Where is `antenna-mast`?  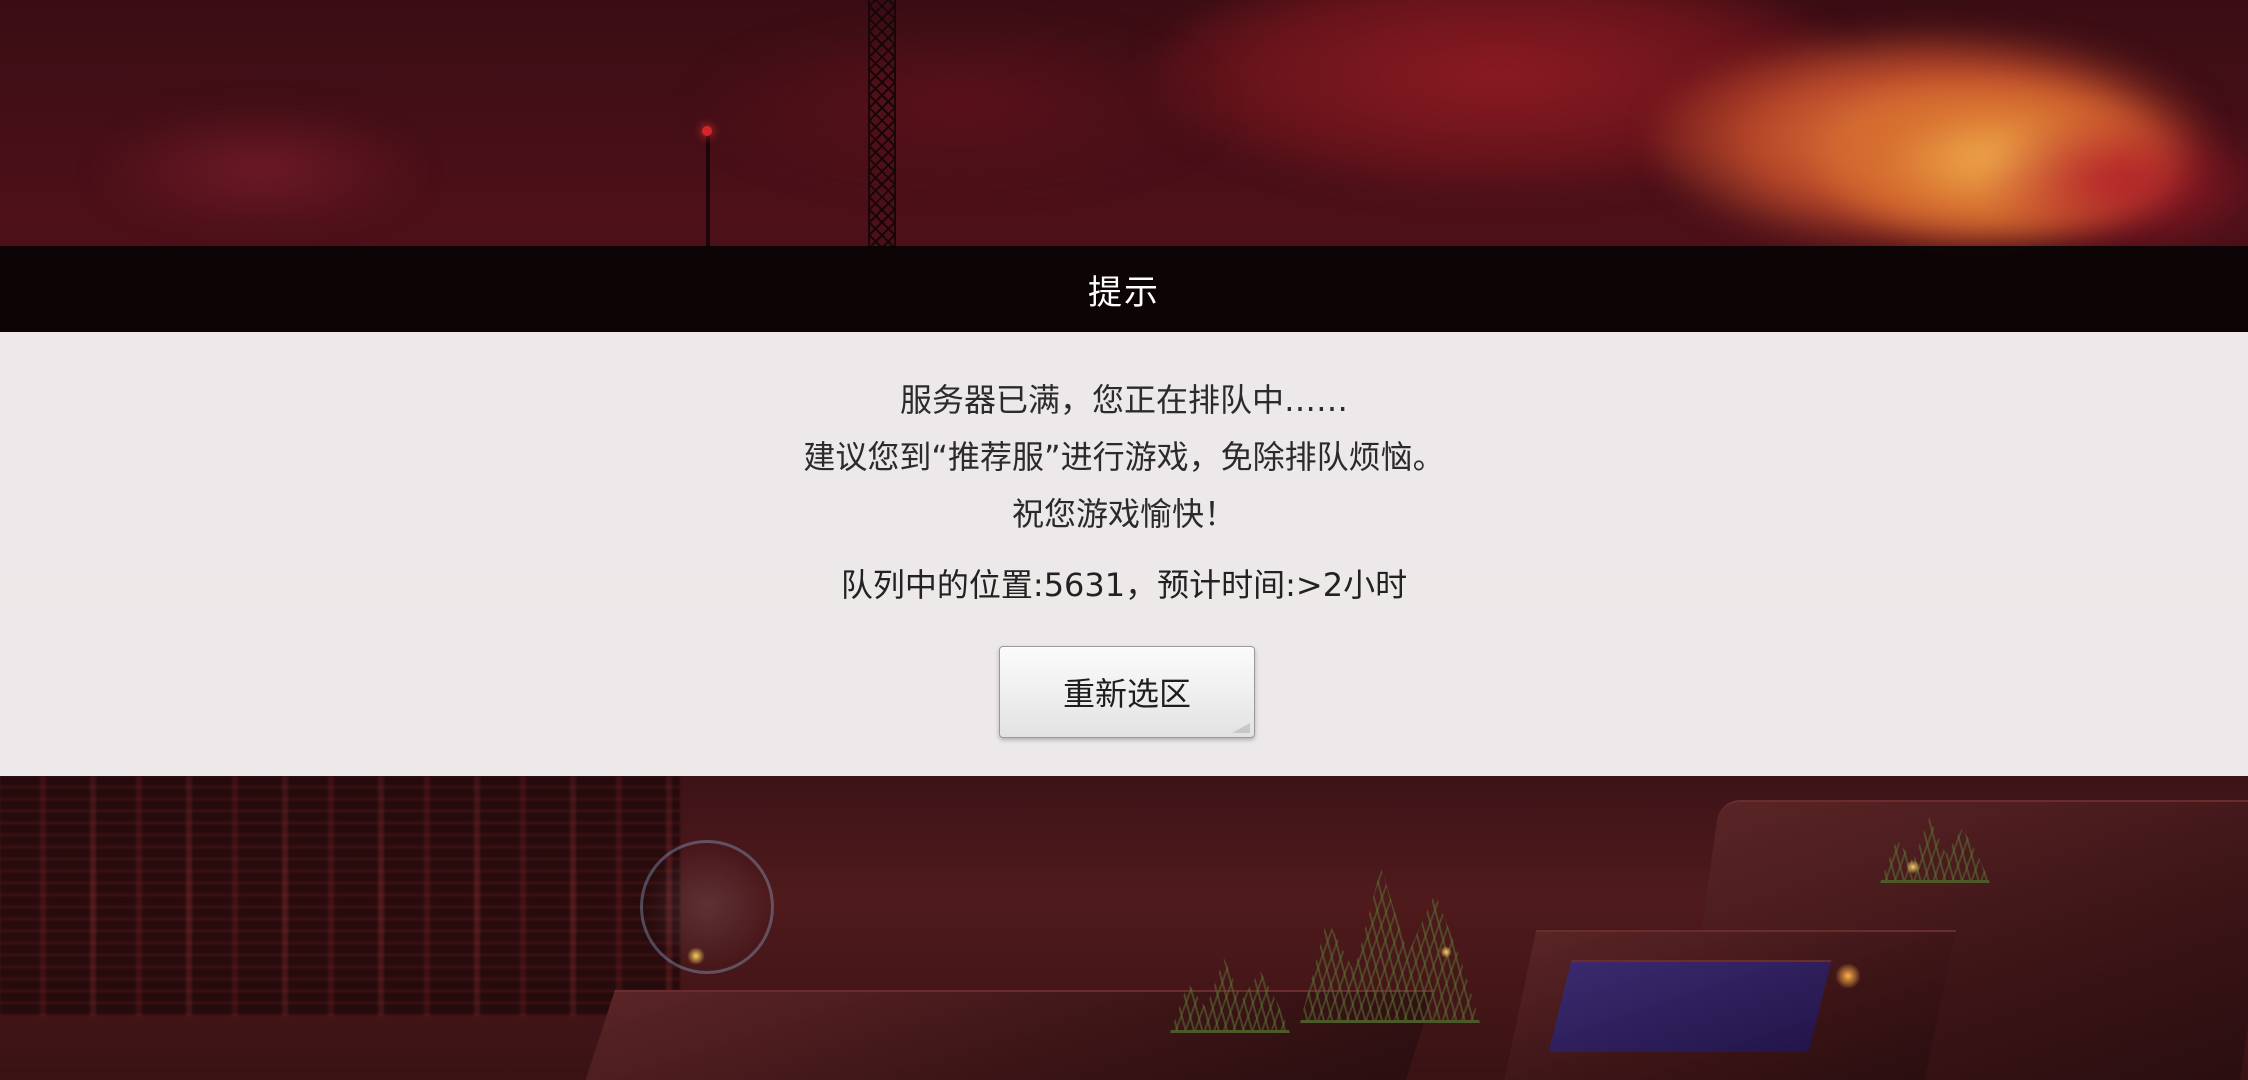 antenna-mast is located at coordinates (708, 190).